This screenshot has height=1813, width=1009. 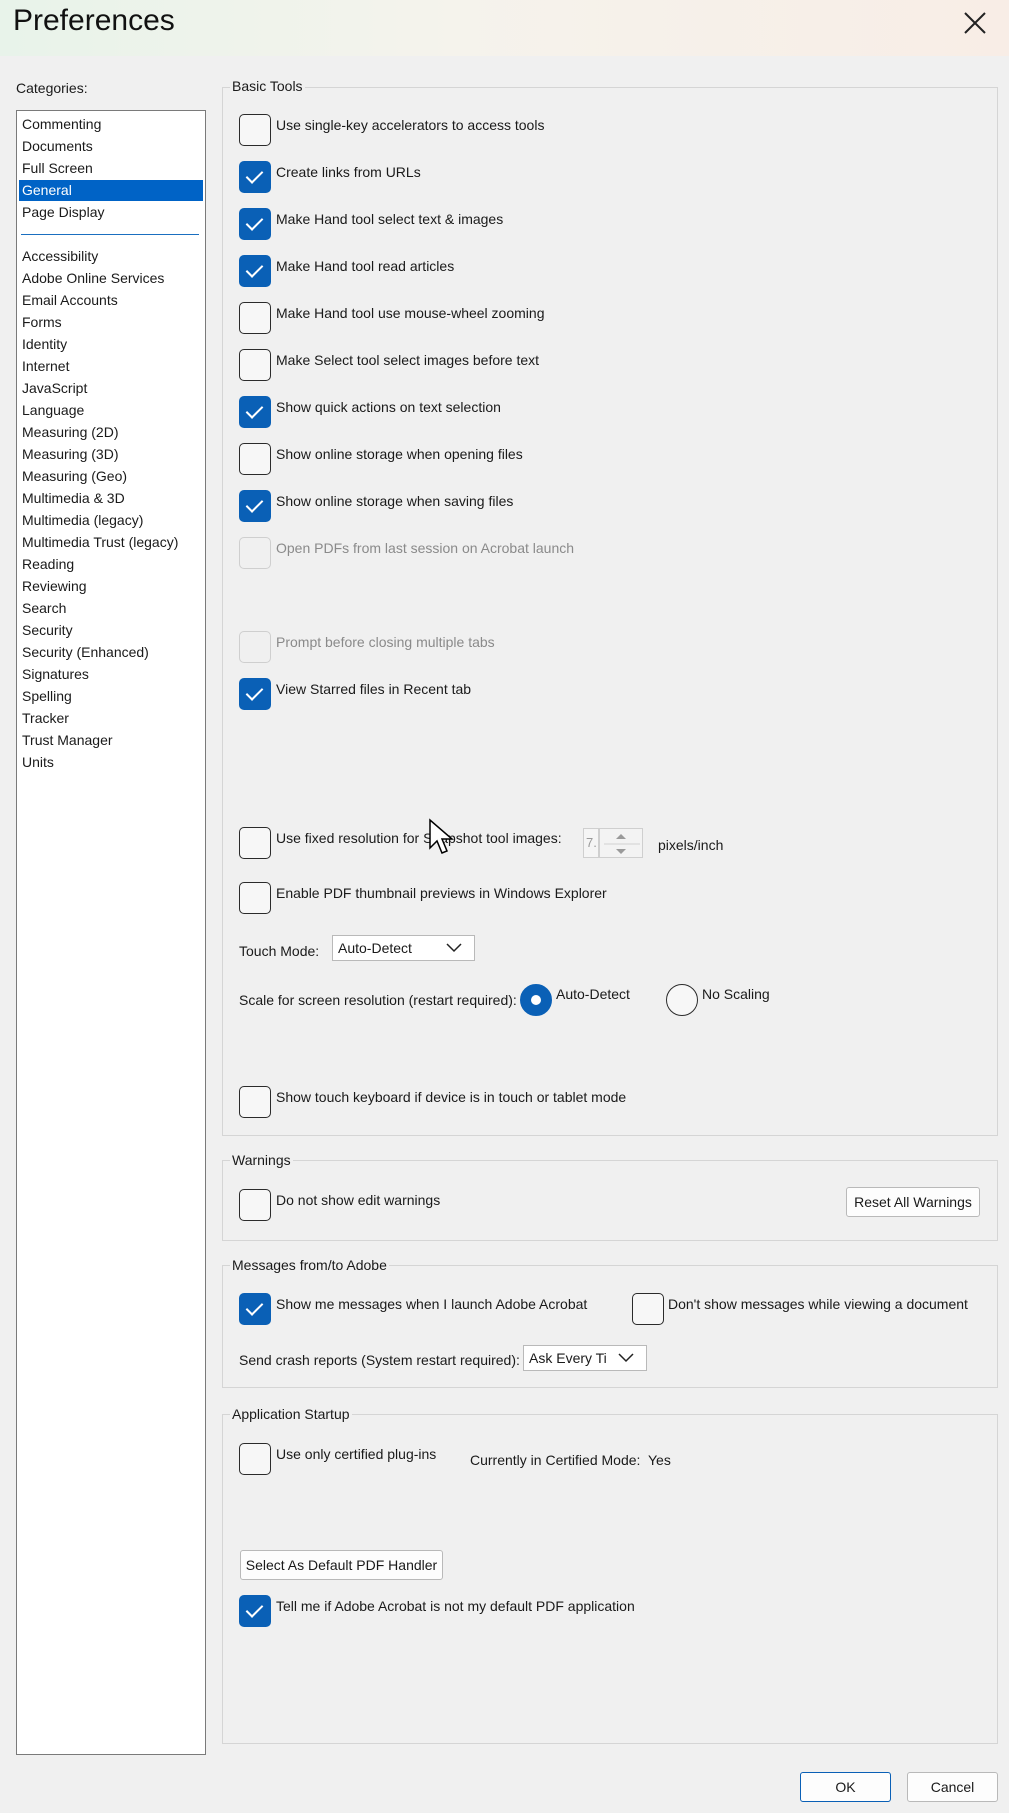 What do you see at coordinates (255, 694) in the screenshot?
I see `starred-files-checkbox` at bounding box center [255, 694].